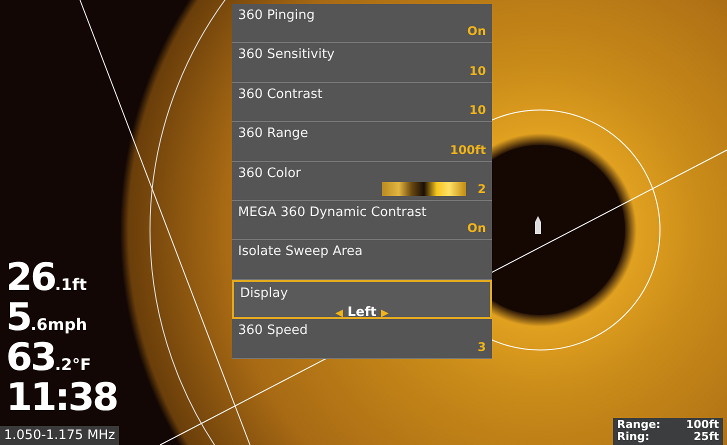  Describe the element at coordinates (47, 317) in the screenshot. I see `speed-readout: 5.6mph` at that location.